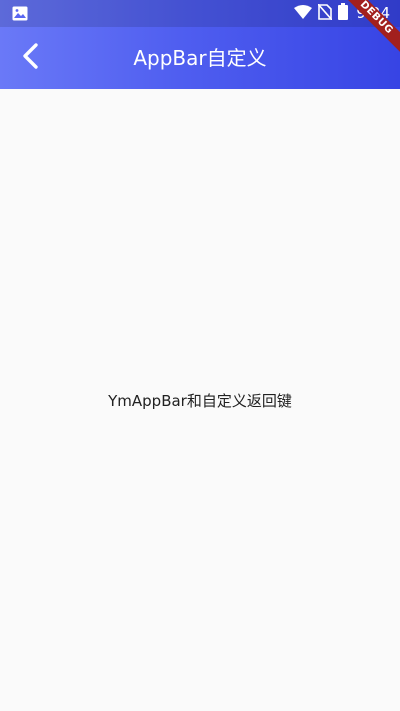 This screenshot has width=400, height=711. I want to click on status-icons: 9:24, so click(342, 13).